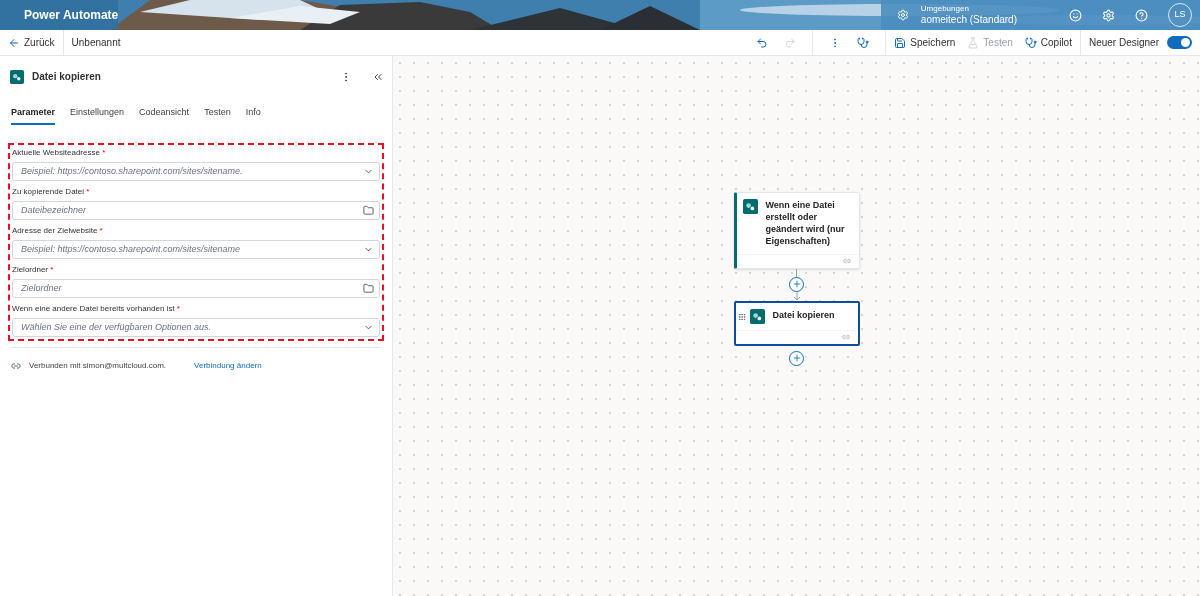 The height and width of the screenshot is (596, 1200). What do you see at coordinates (67, 77) in the screenshot?
I see `panel-title: Datei kopieren` at bounding box center [67, 77].